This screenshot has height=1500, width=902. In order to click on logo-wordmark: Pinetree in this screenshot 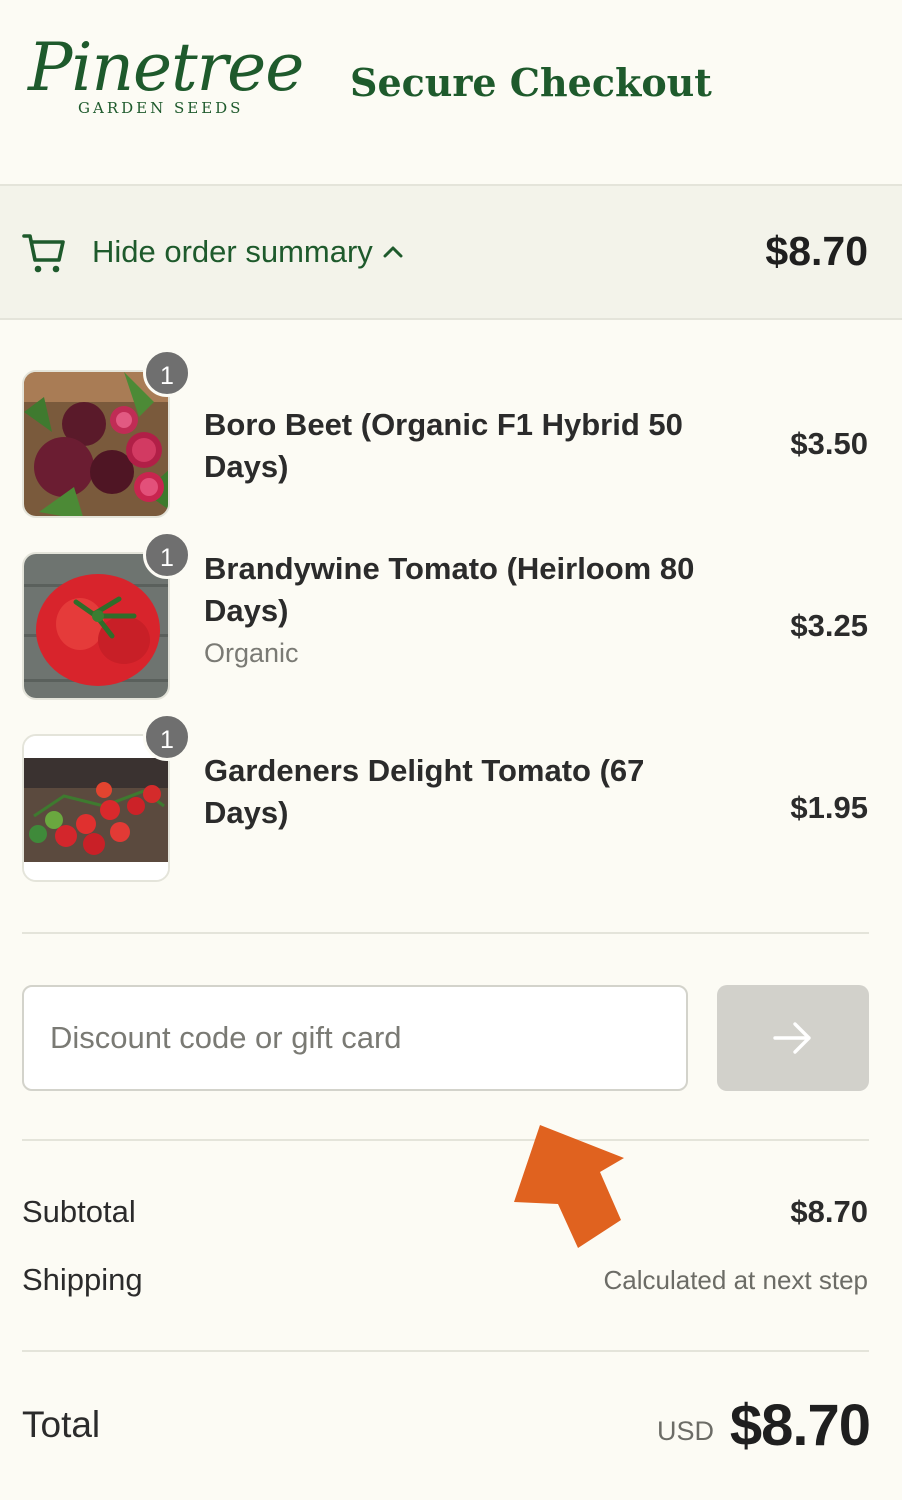, I will do `click(166, 67)`.